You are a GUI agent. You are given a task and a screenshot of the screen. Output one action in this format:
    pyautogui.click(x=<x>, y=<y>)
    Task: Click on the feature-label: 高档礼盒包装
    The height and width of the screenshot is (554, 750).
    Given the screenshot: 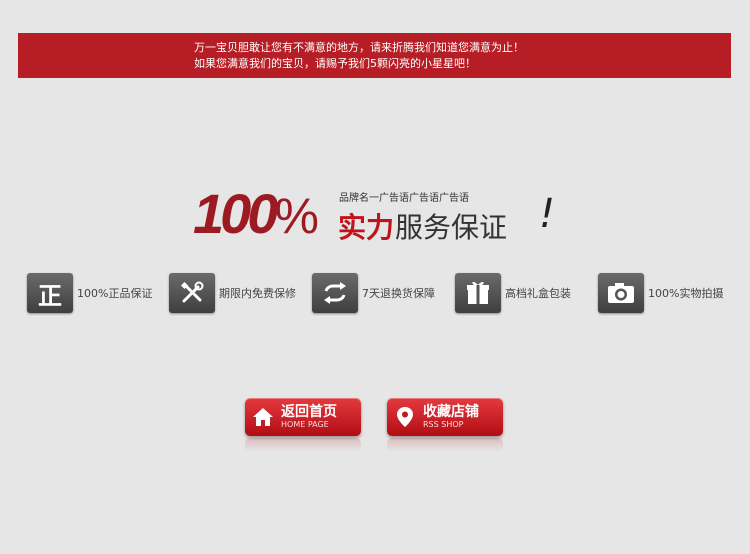 What is the action you would take?
    pyautogui.click(x=538, y=293)
    